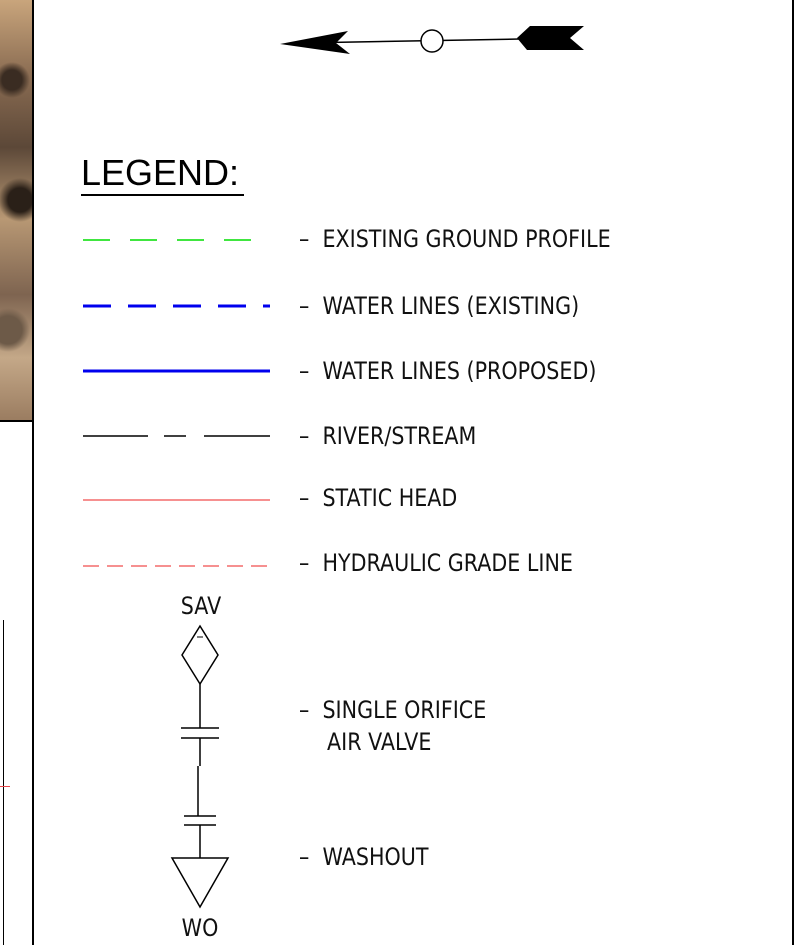  I want to click on legend-label-river-stream: – RIVER/STREAM, so click(388, 436).